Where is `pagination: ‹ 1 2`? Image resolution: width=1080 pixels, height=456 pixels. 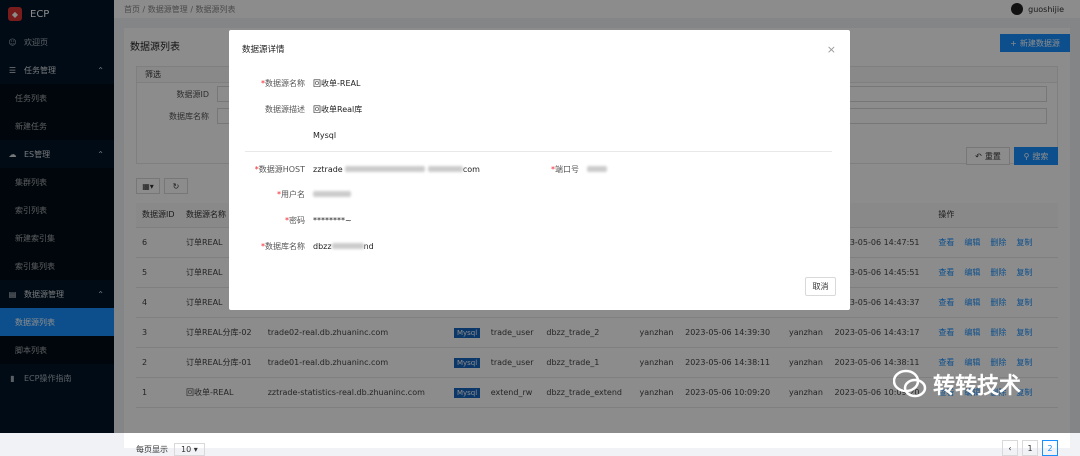 pagination: ‹ 1 2 is located at coordinates (1030, 448).